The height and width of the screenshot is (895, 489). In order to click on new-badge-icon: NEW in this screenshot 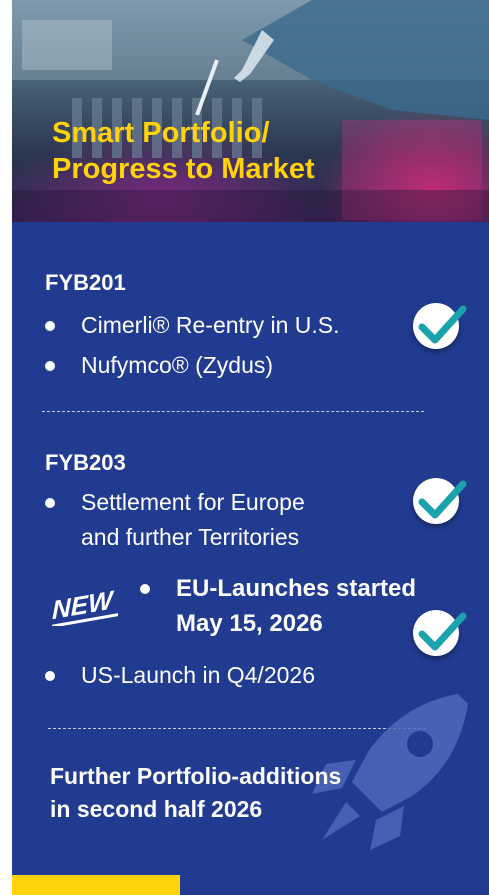, I will do `click(85, 605)`.